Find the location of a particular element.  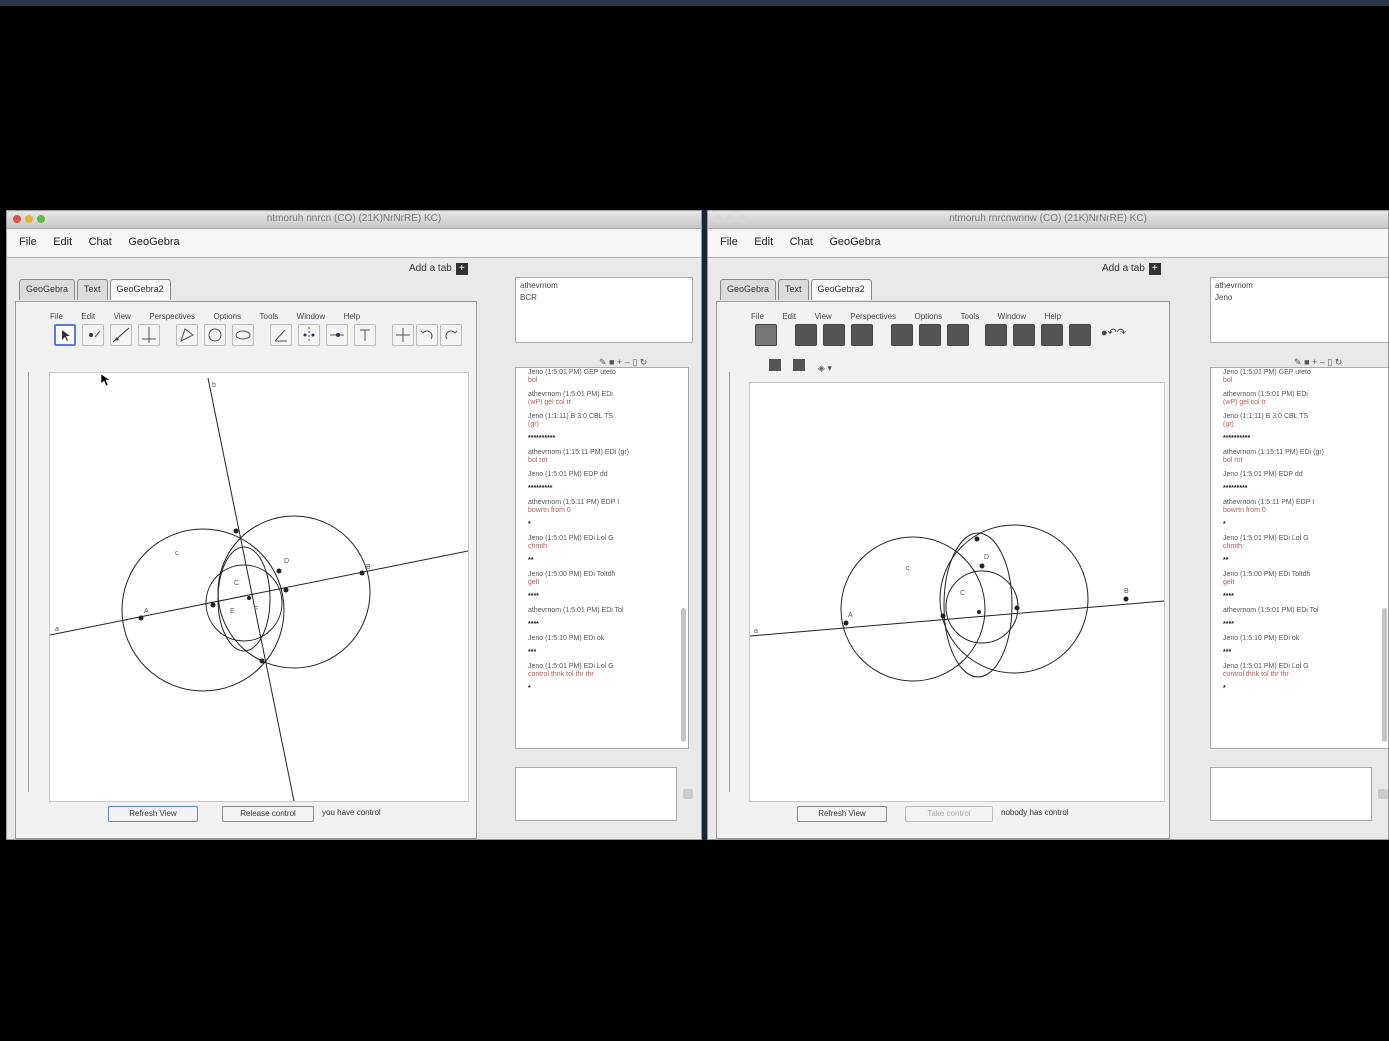

left-point-label: b is located at coordinates (214, 385).